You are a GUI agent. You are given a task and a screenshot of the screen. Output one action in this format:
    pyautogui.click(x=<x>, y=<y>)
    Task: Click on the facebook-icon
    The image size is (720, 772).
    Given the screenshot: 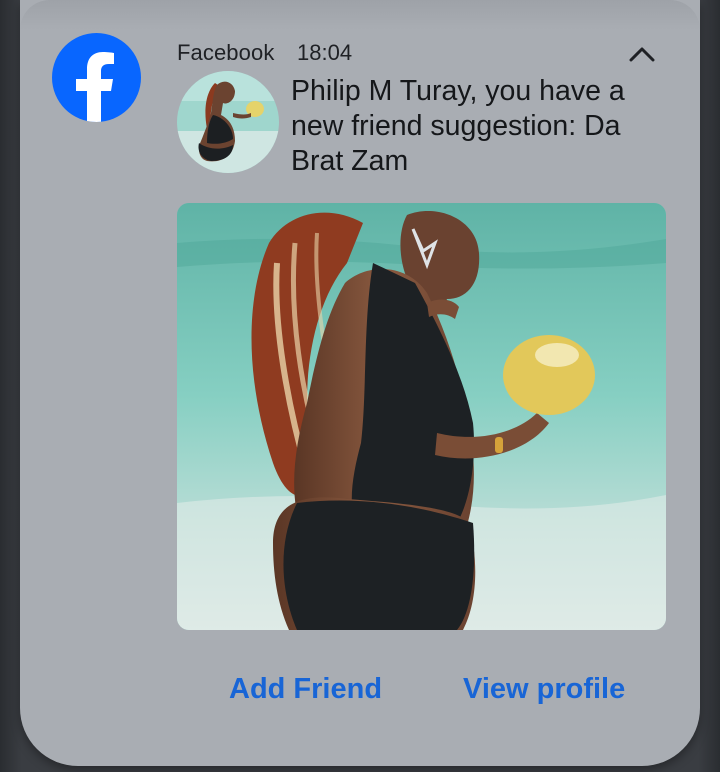 What is the action you would take?
    pyautogui.click(x=96, y=77)
    